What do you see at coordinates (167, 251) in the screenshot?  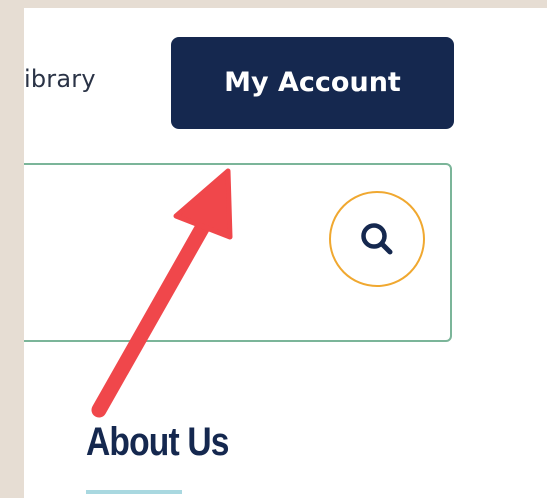 I see `search-input` at bounding box center [167, 251].